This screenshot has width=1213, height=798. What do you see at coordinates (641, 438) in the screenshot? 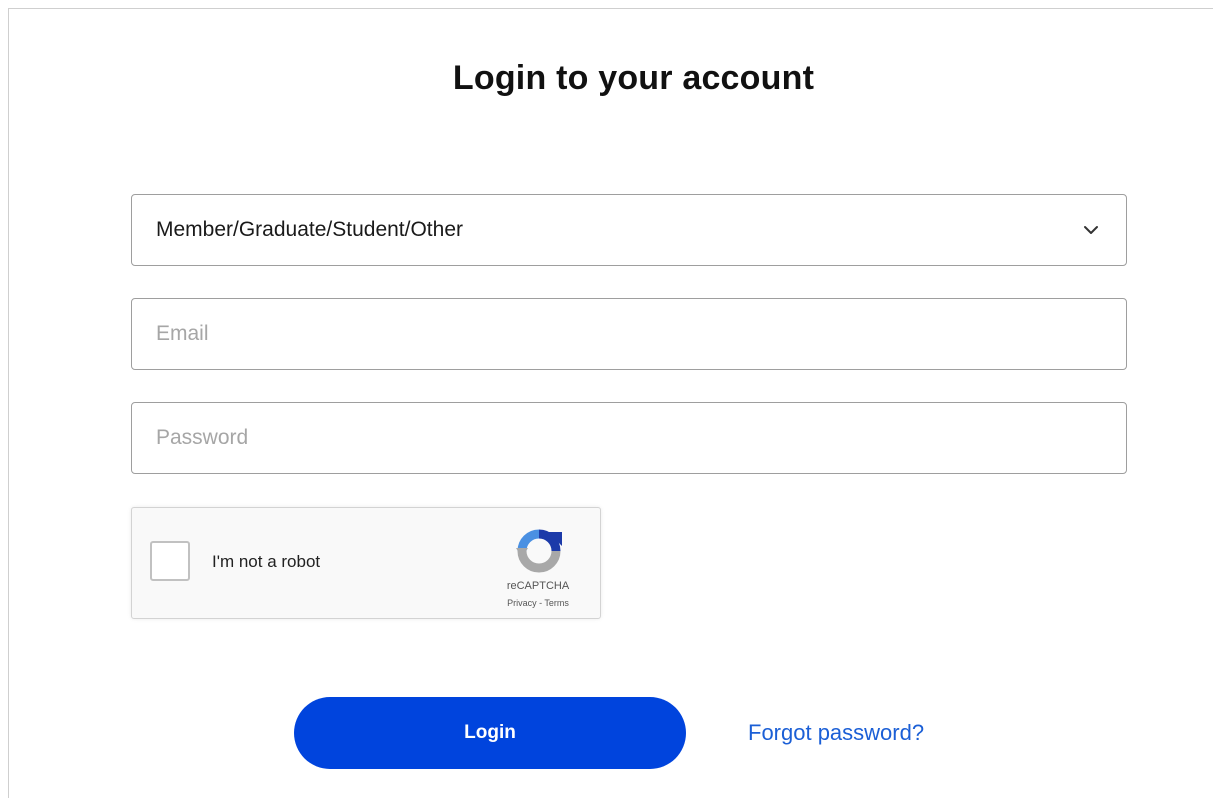
I see `password-field` at bounding box center [641, 438].